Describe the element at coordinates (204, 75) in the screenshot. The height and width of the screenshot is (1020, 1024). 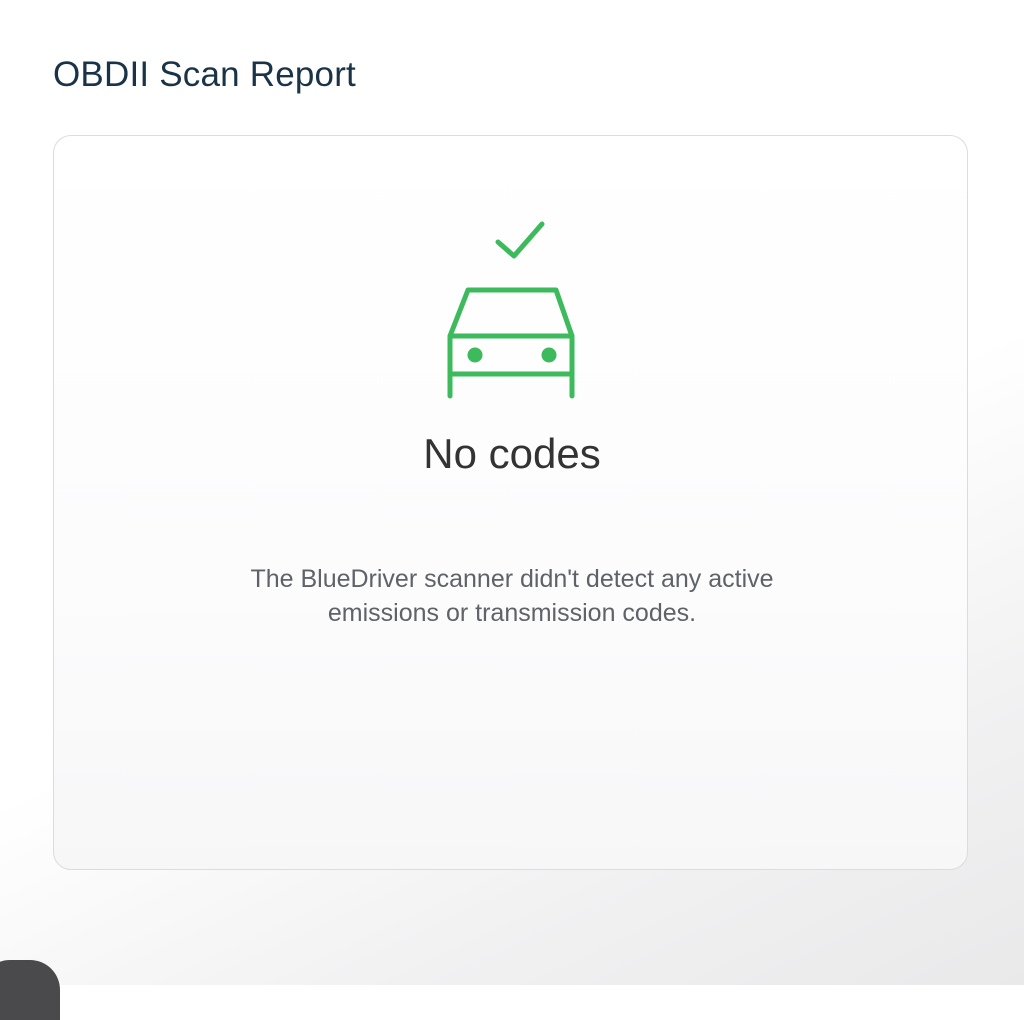
I see `page-title: OBDII Scan Report` at that location.